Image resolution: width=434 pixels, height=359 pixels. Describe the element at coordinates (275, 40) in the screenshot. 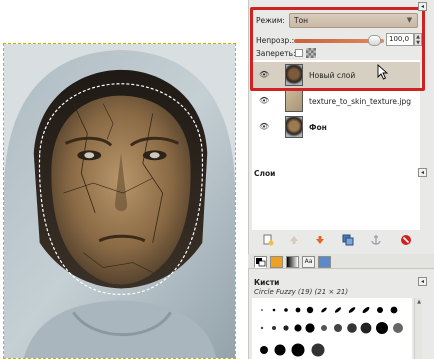

I see `opacity-label: Непрозр.:` at that location.